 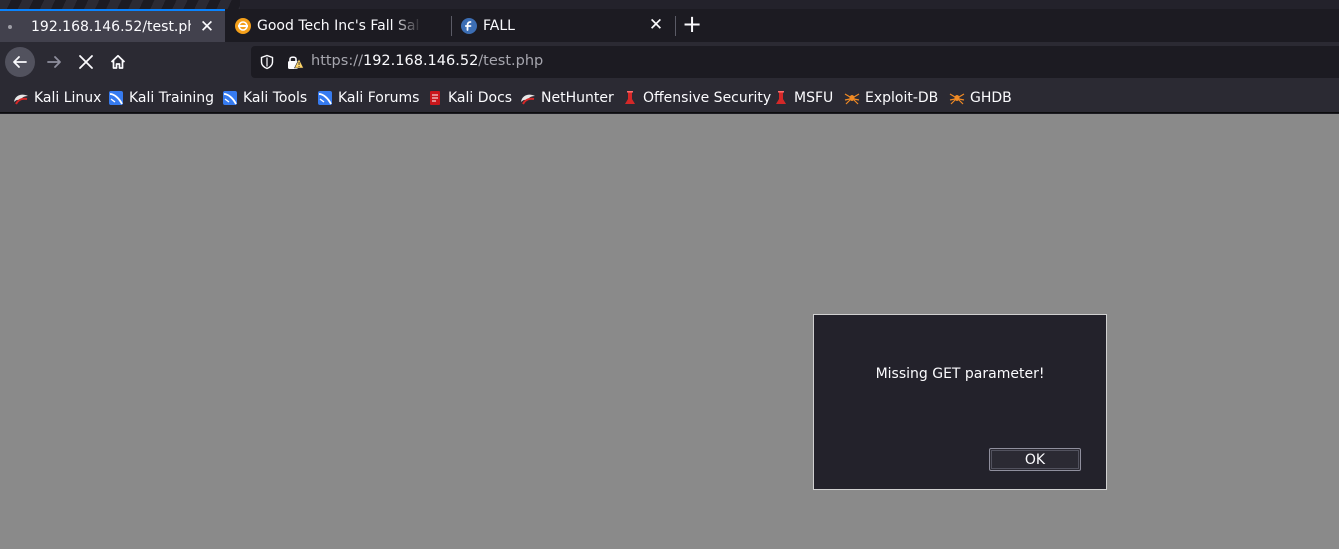 I want to click on url-host: 192.168.146.52, so click(x=420, y=61).